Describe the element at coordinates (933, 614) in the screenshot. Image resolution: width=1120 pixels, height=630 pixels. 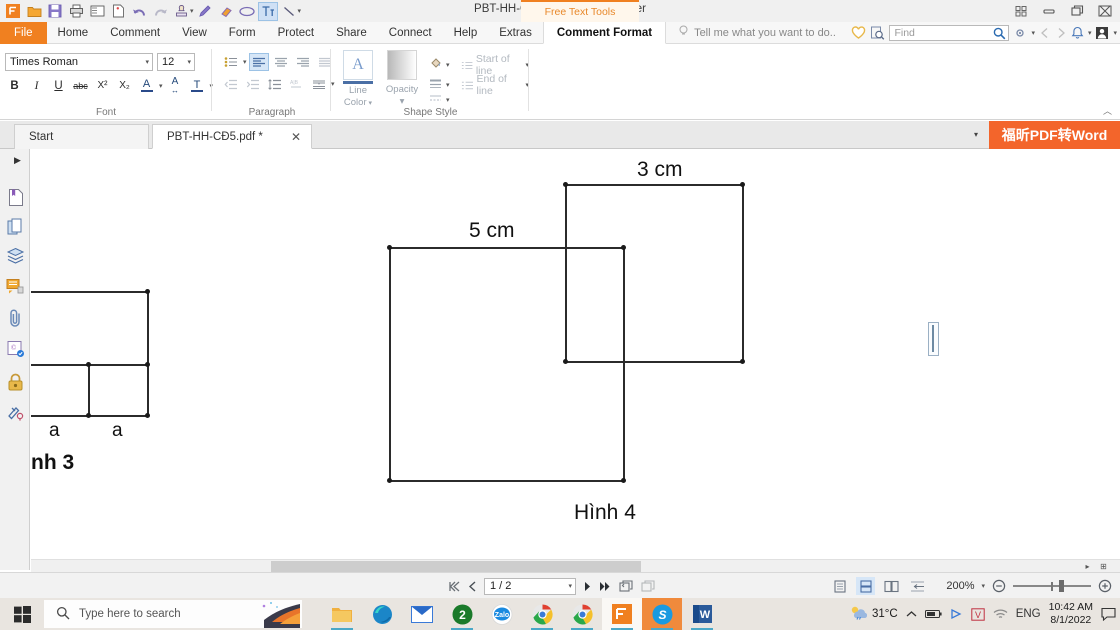
I see `battery-icon` at that location.